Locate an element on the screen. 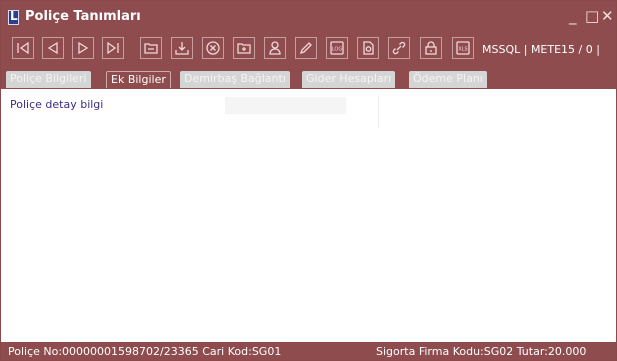 The width and height of the screenshot is (617, 361). lock-button is located at coordinates (431, 48).